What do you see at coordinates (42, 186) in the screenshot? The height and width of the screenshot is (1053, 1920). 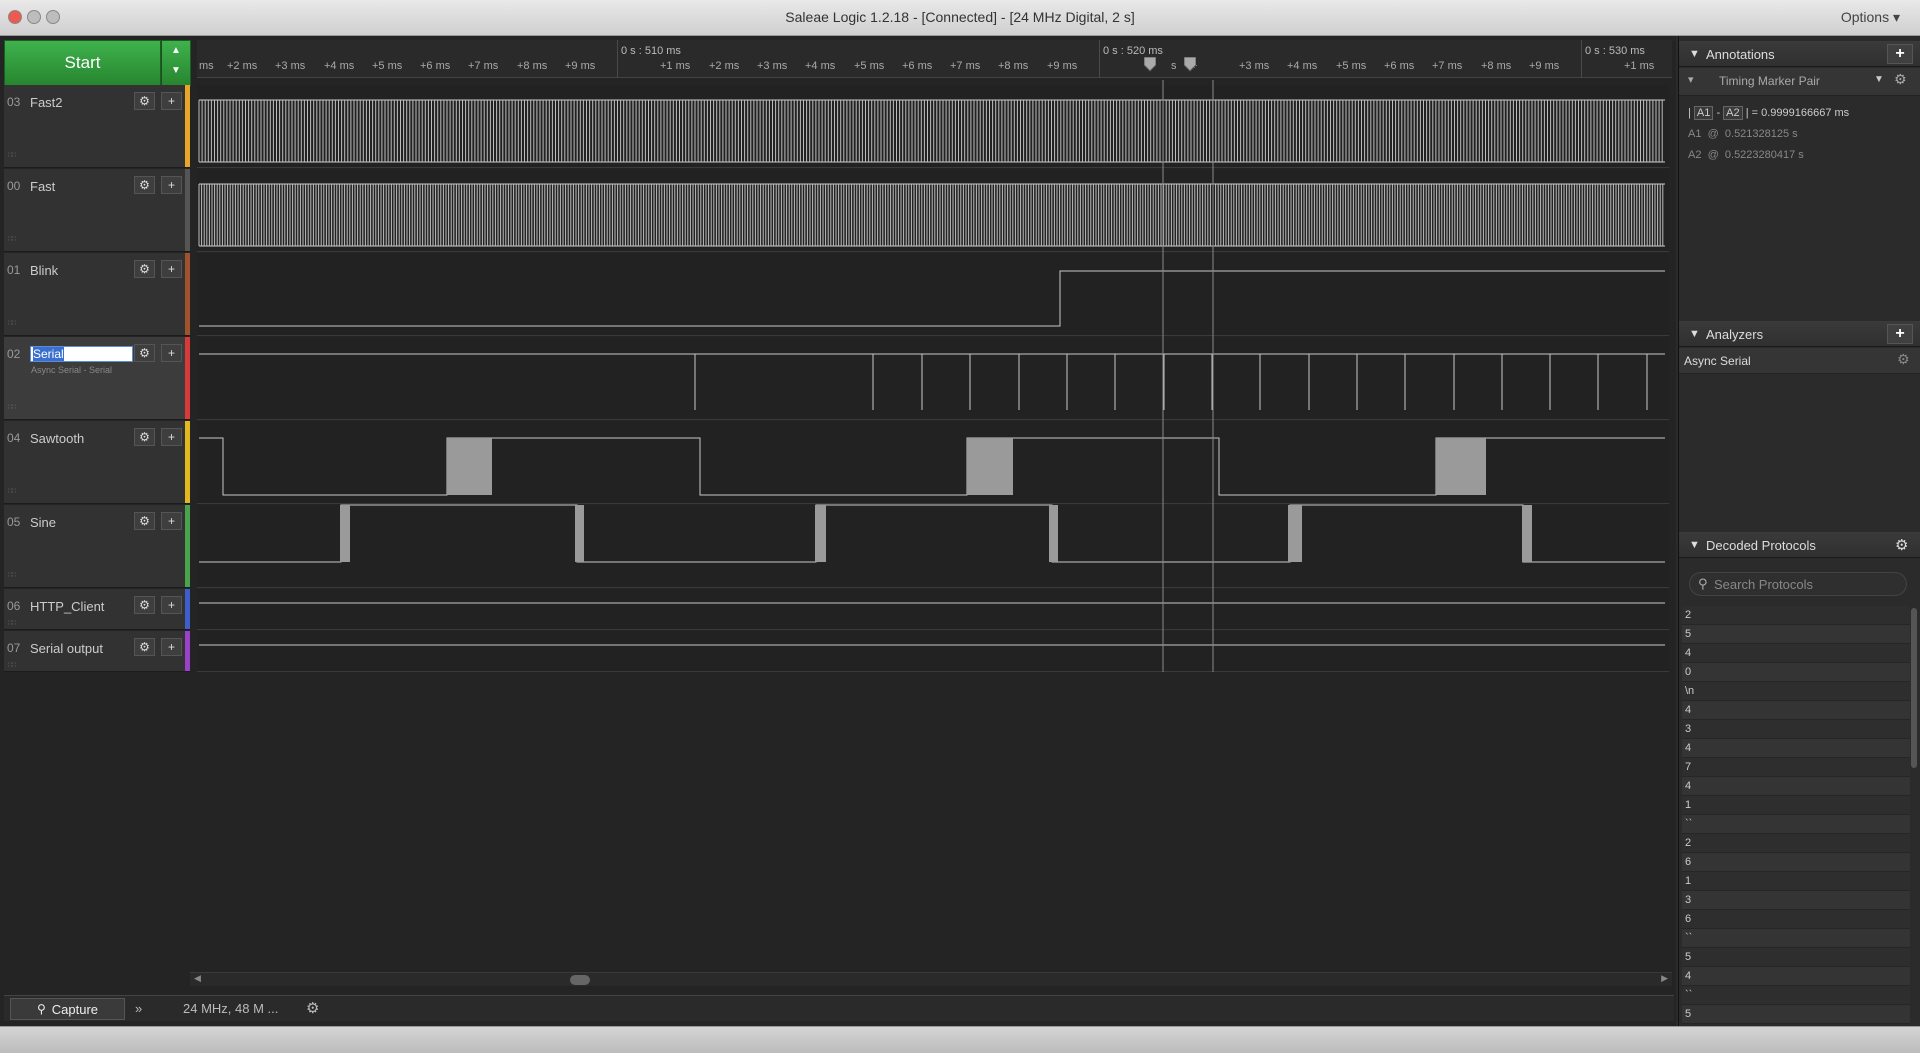 I see `channel-name: Fast` at bounding box center [42, 186].